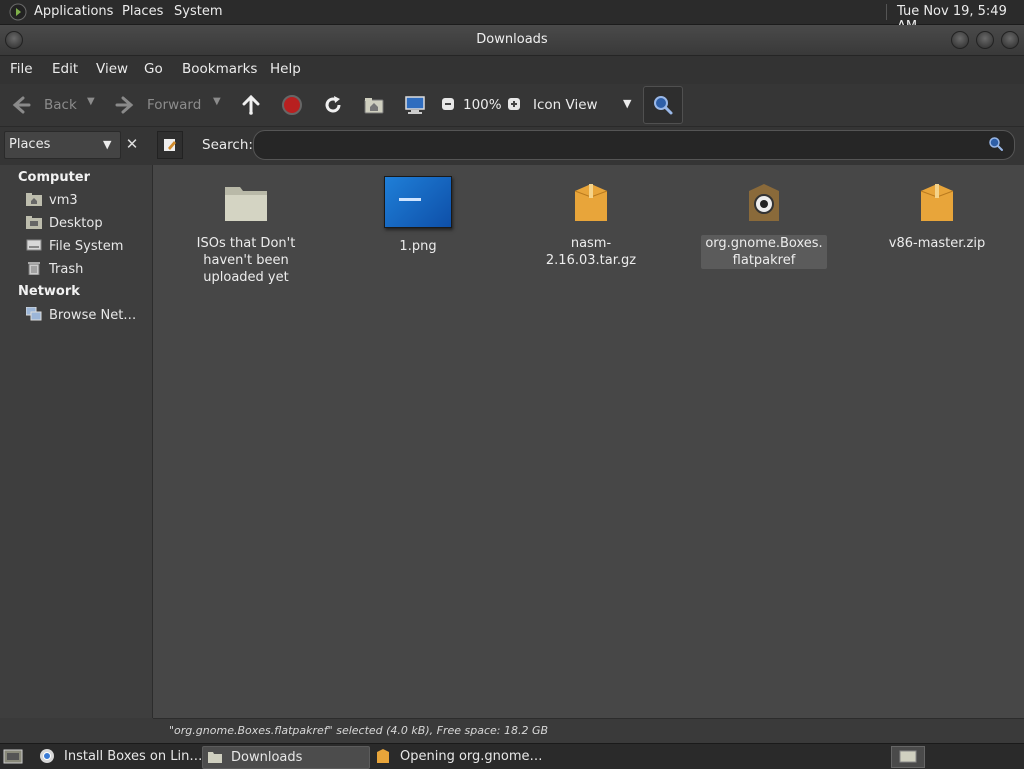 The image size is (1024, 769). Describe the element at coordinates (198, 11) in the screenshot. I see `panel-menu-system: System` at that location.